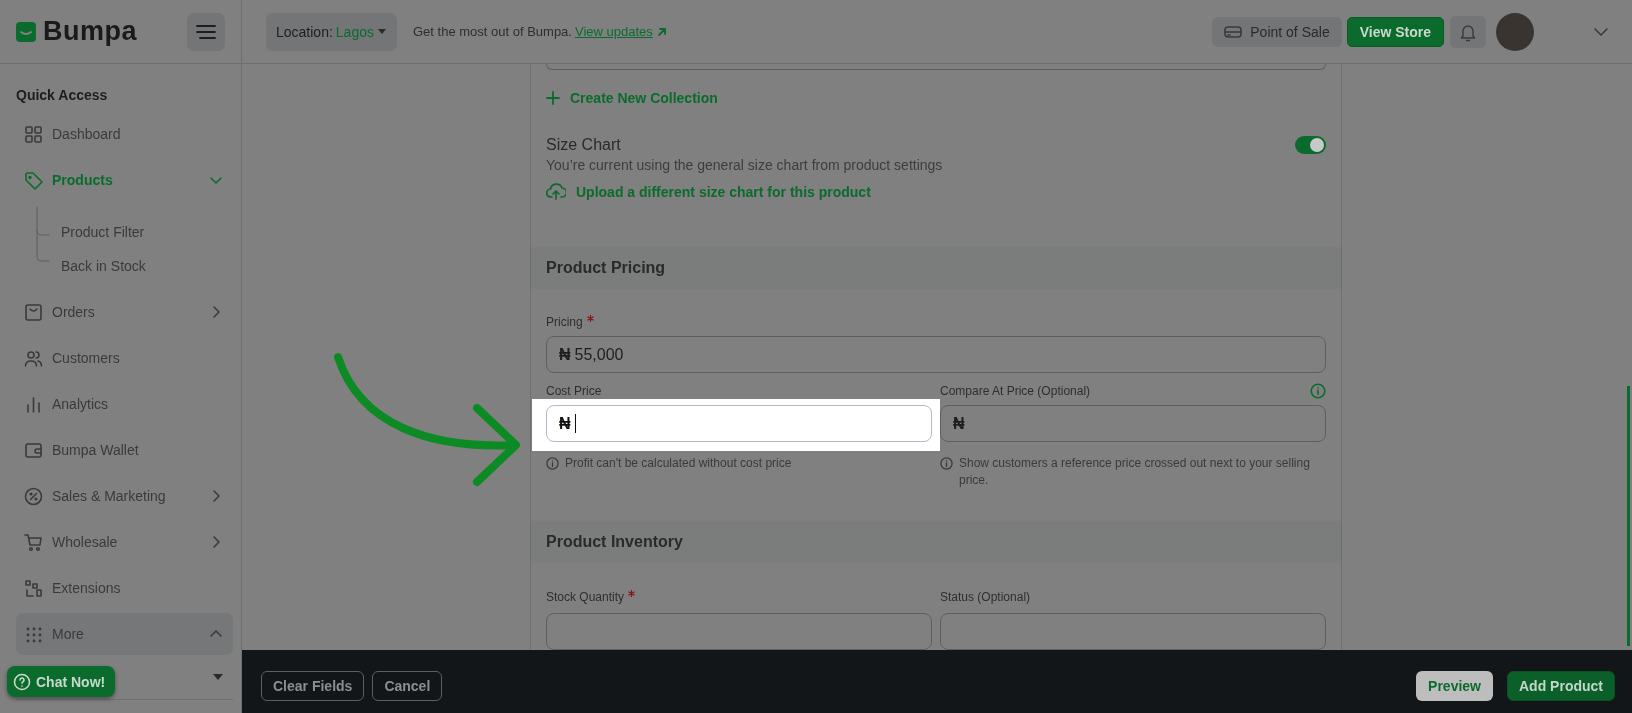  Describe the element at coordinates (124, 312) in the screenshot. I see `sidebar-item: Orders` at that location.